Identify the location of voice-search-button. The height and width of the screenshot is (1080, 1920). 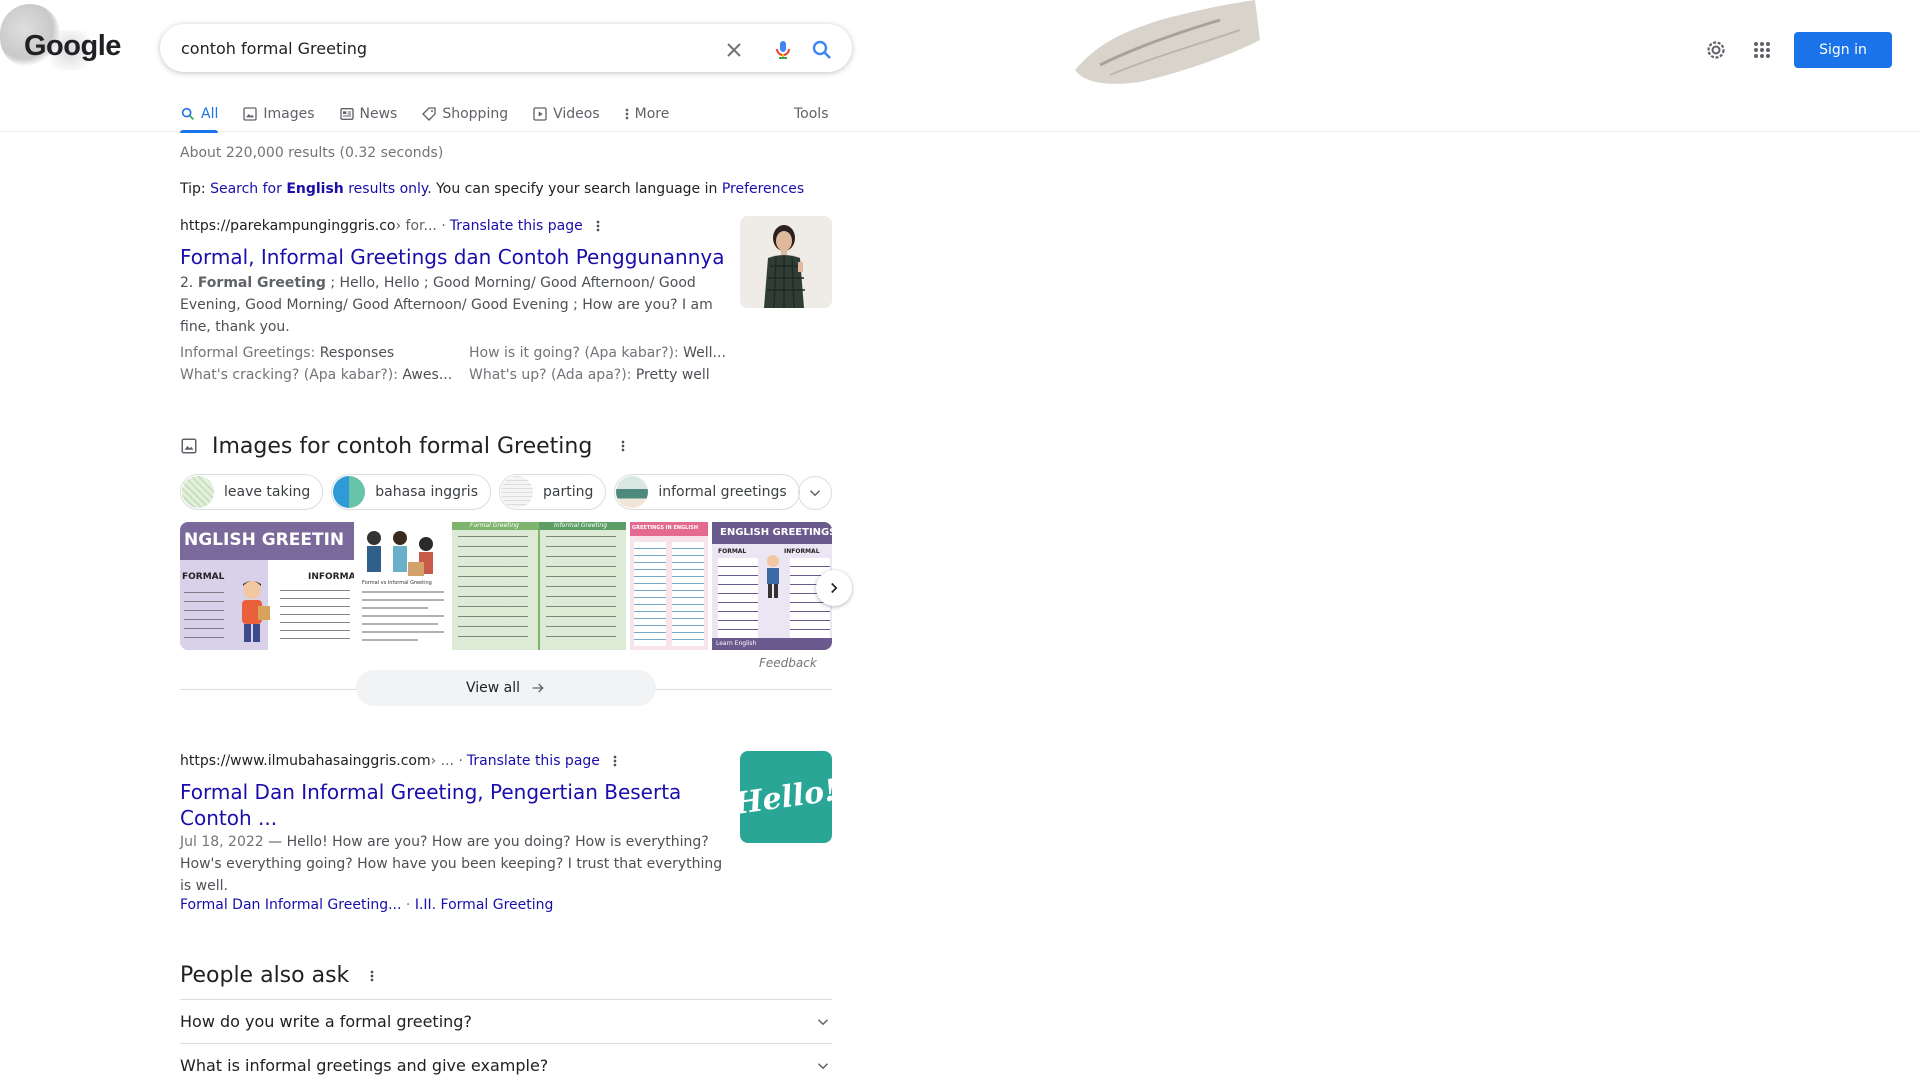
(783, 50).